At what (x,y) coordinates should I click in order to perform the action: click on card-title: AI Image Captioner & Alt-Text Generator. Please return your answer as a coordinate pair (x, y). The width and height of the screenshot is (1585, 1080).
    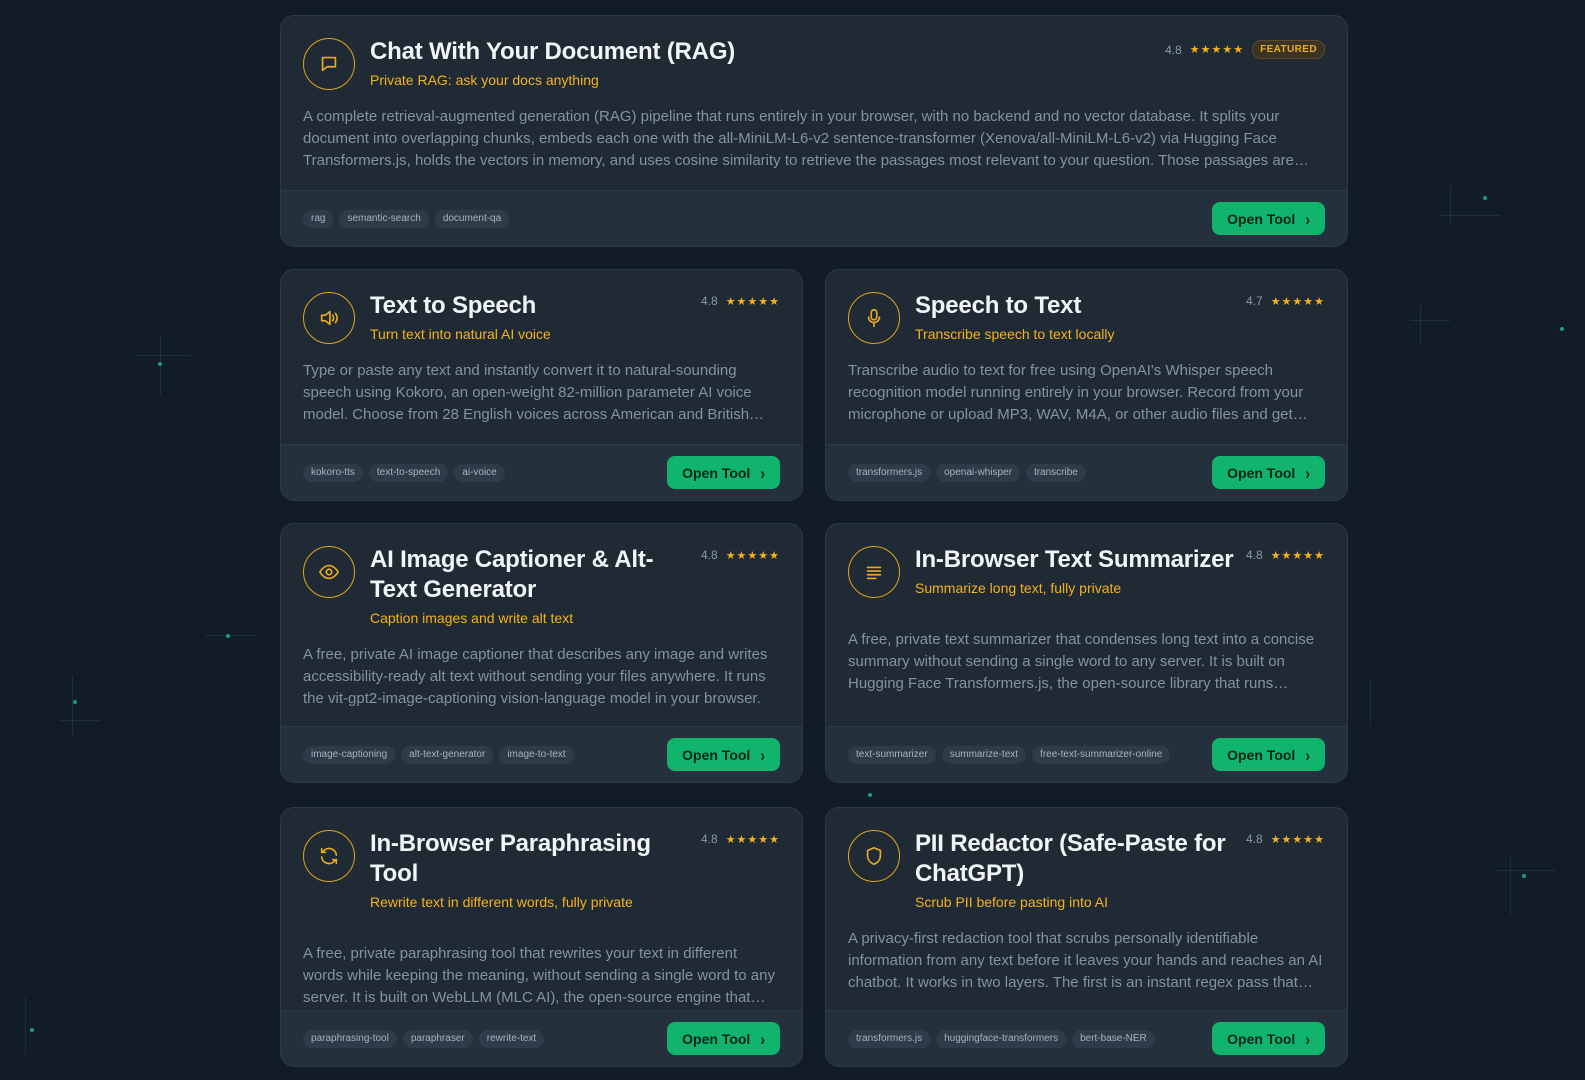
    Looking at the image, I should click on (512, 574).